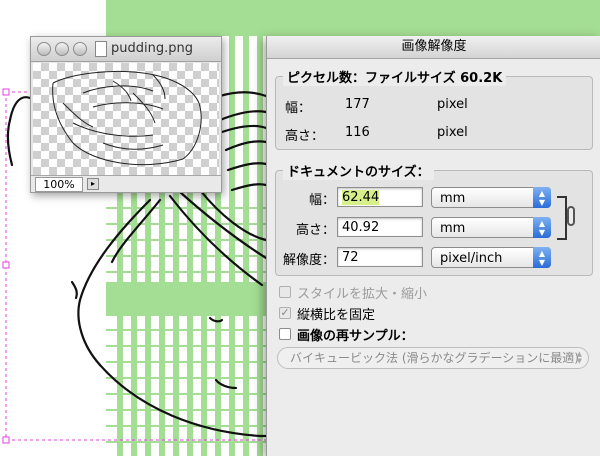 The image size is (600, 456). What do you see at coordinates (308, 260) in the screenshot?
I see `resolution-label: 解像度：` at bounding box center [308, 260].